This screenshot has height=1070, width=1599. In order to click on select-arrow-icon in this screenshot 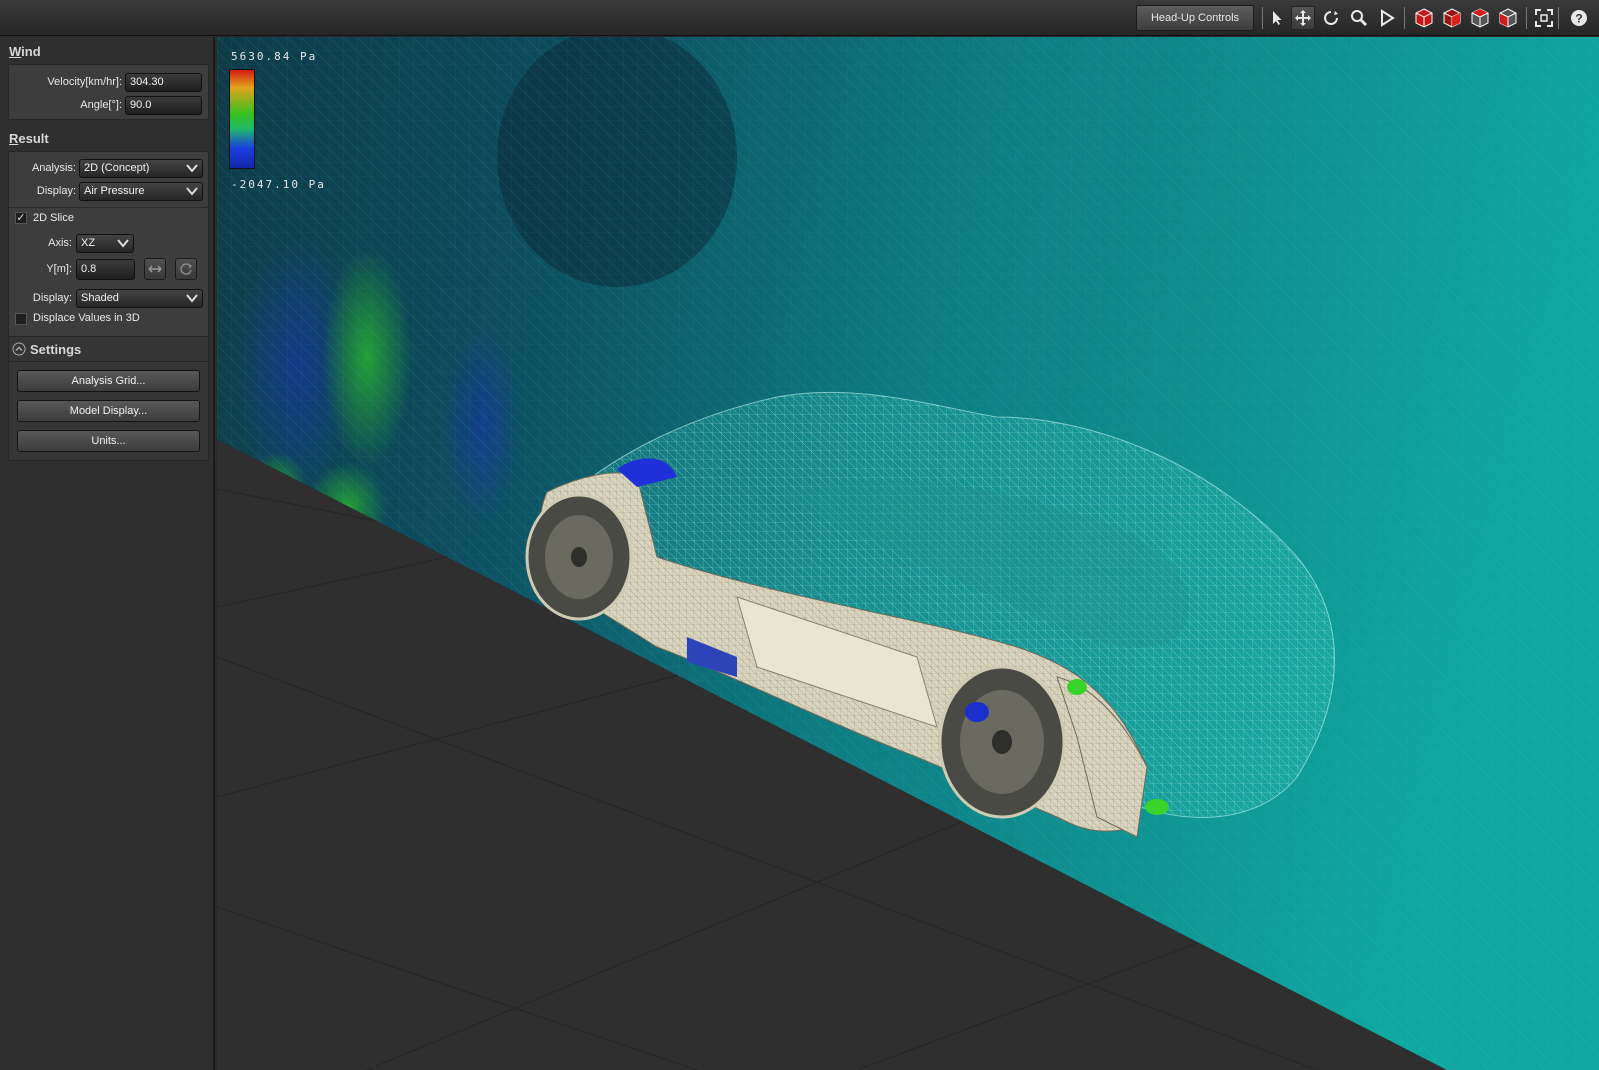, I will do `click(1277, 18)`.